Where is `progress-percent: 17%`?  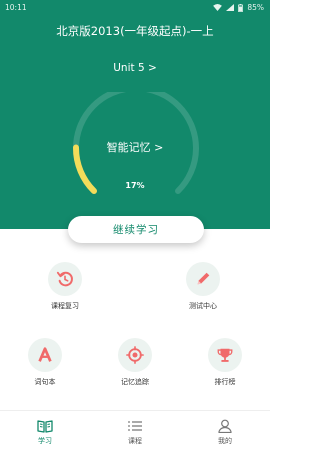
progress-percent: 17% is located at coordinates (135, 185).